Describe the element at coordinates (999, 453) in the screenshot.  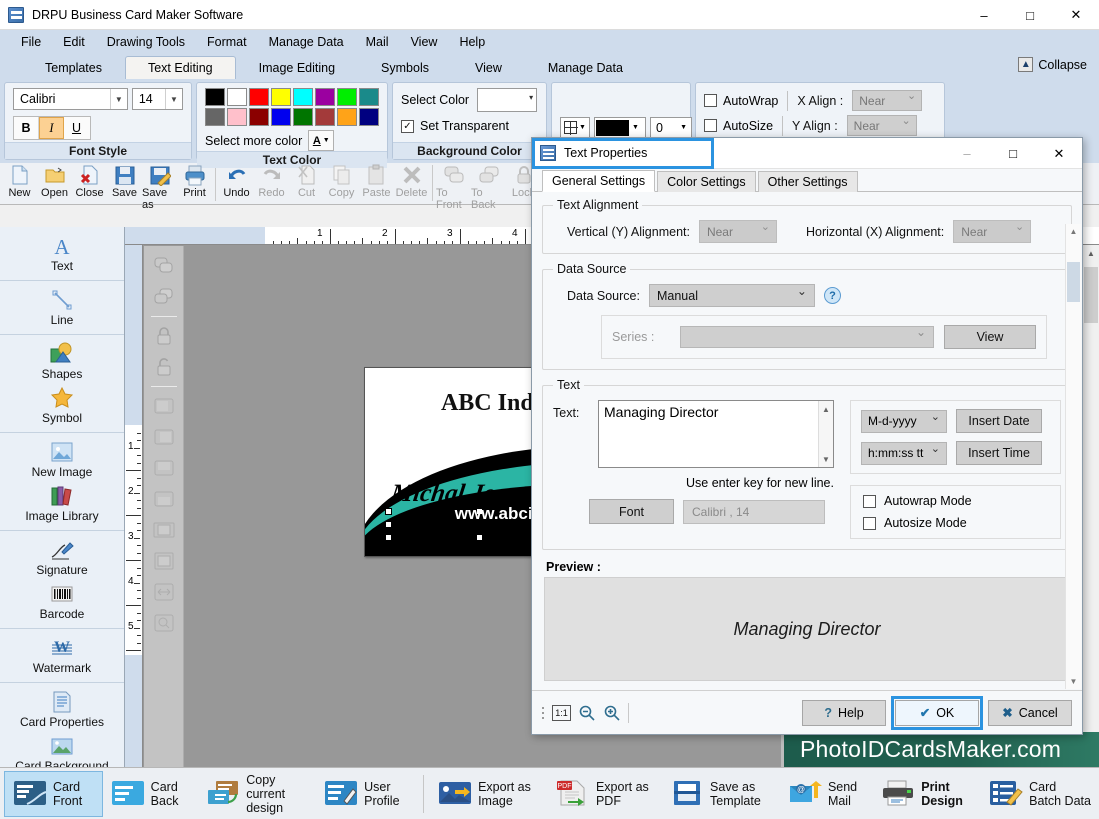
I see `insert-time-button: Insert Time` at that location.